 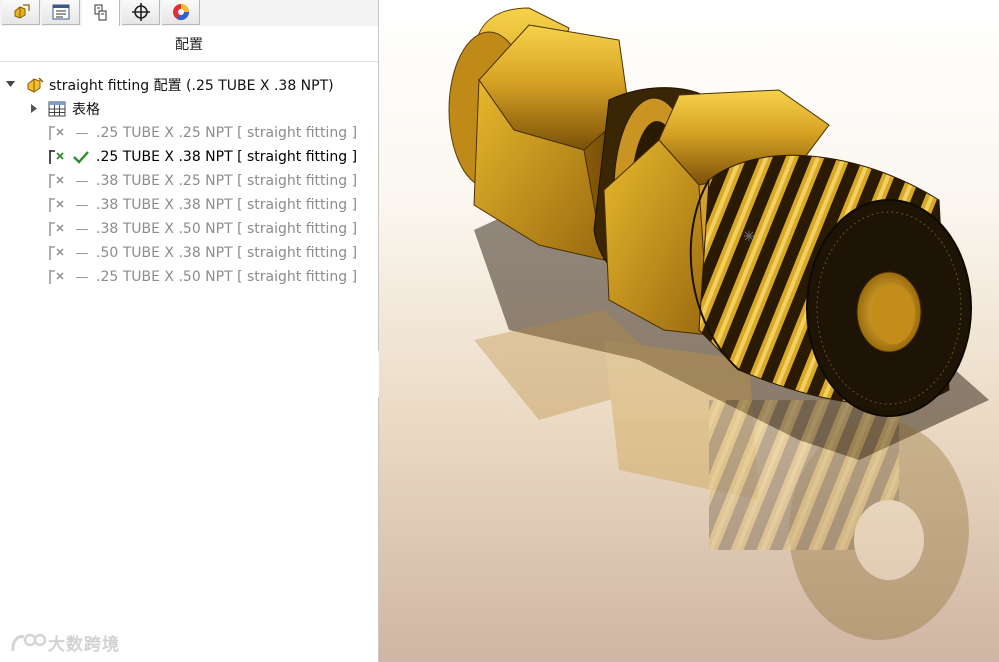 What do you see at coordinates (227, 253) in the screenshot?
I see `config-label: .50 TUBE X .38 NPT [ straight fitting ]` at bounding box center [227, 253].